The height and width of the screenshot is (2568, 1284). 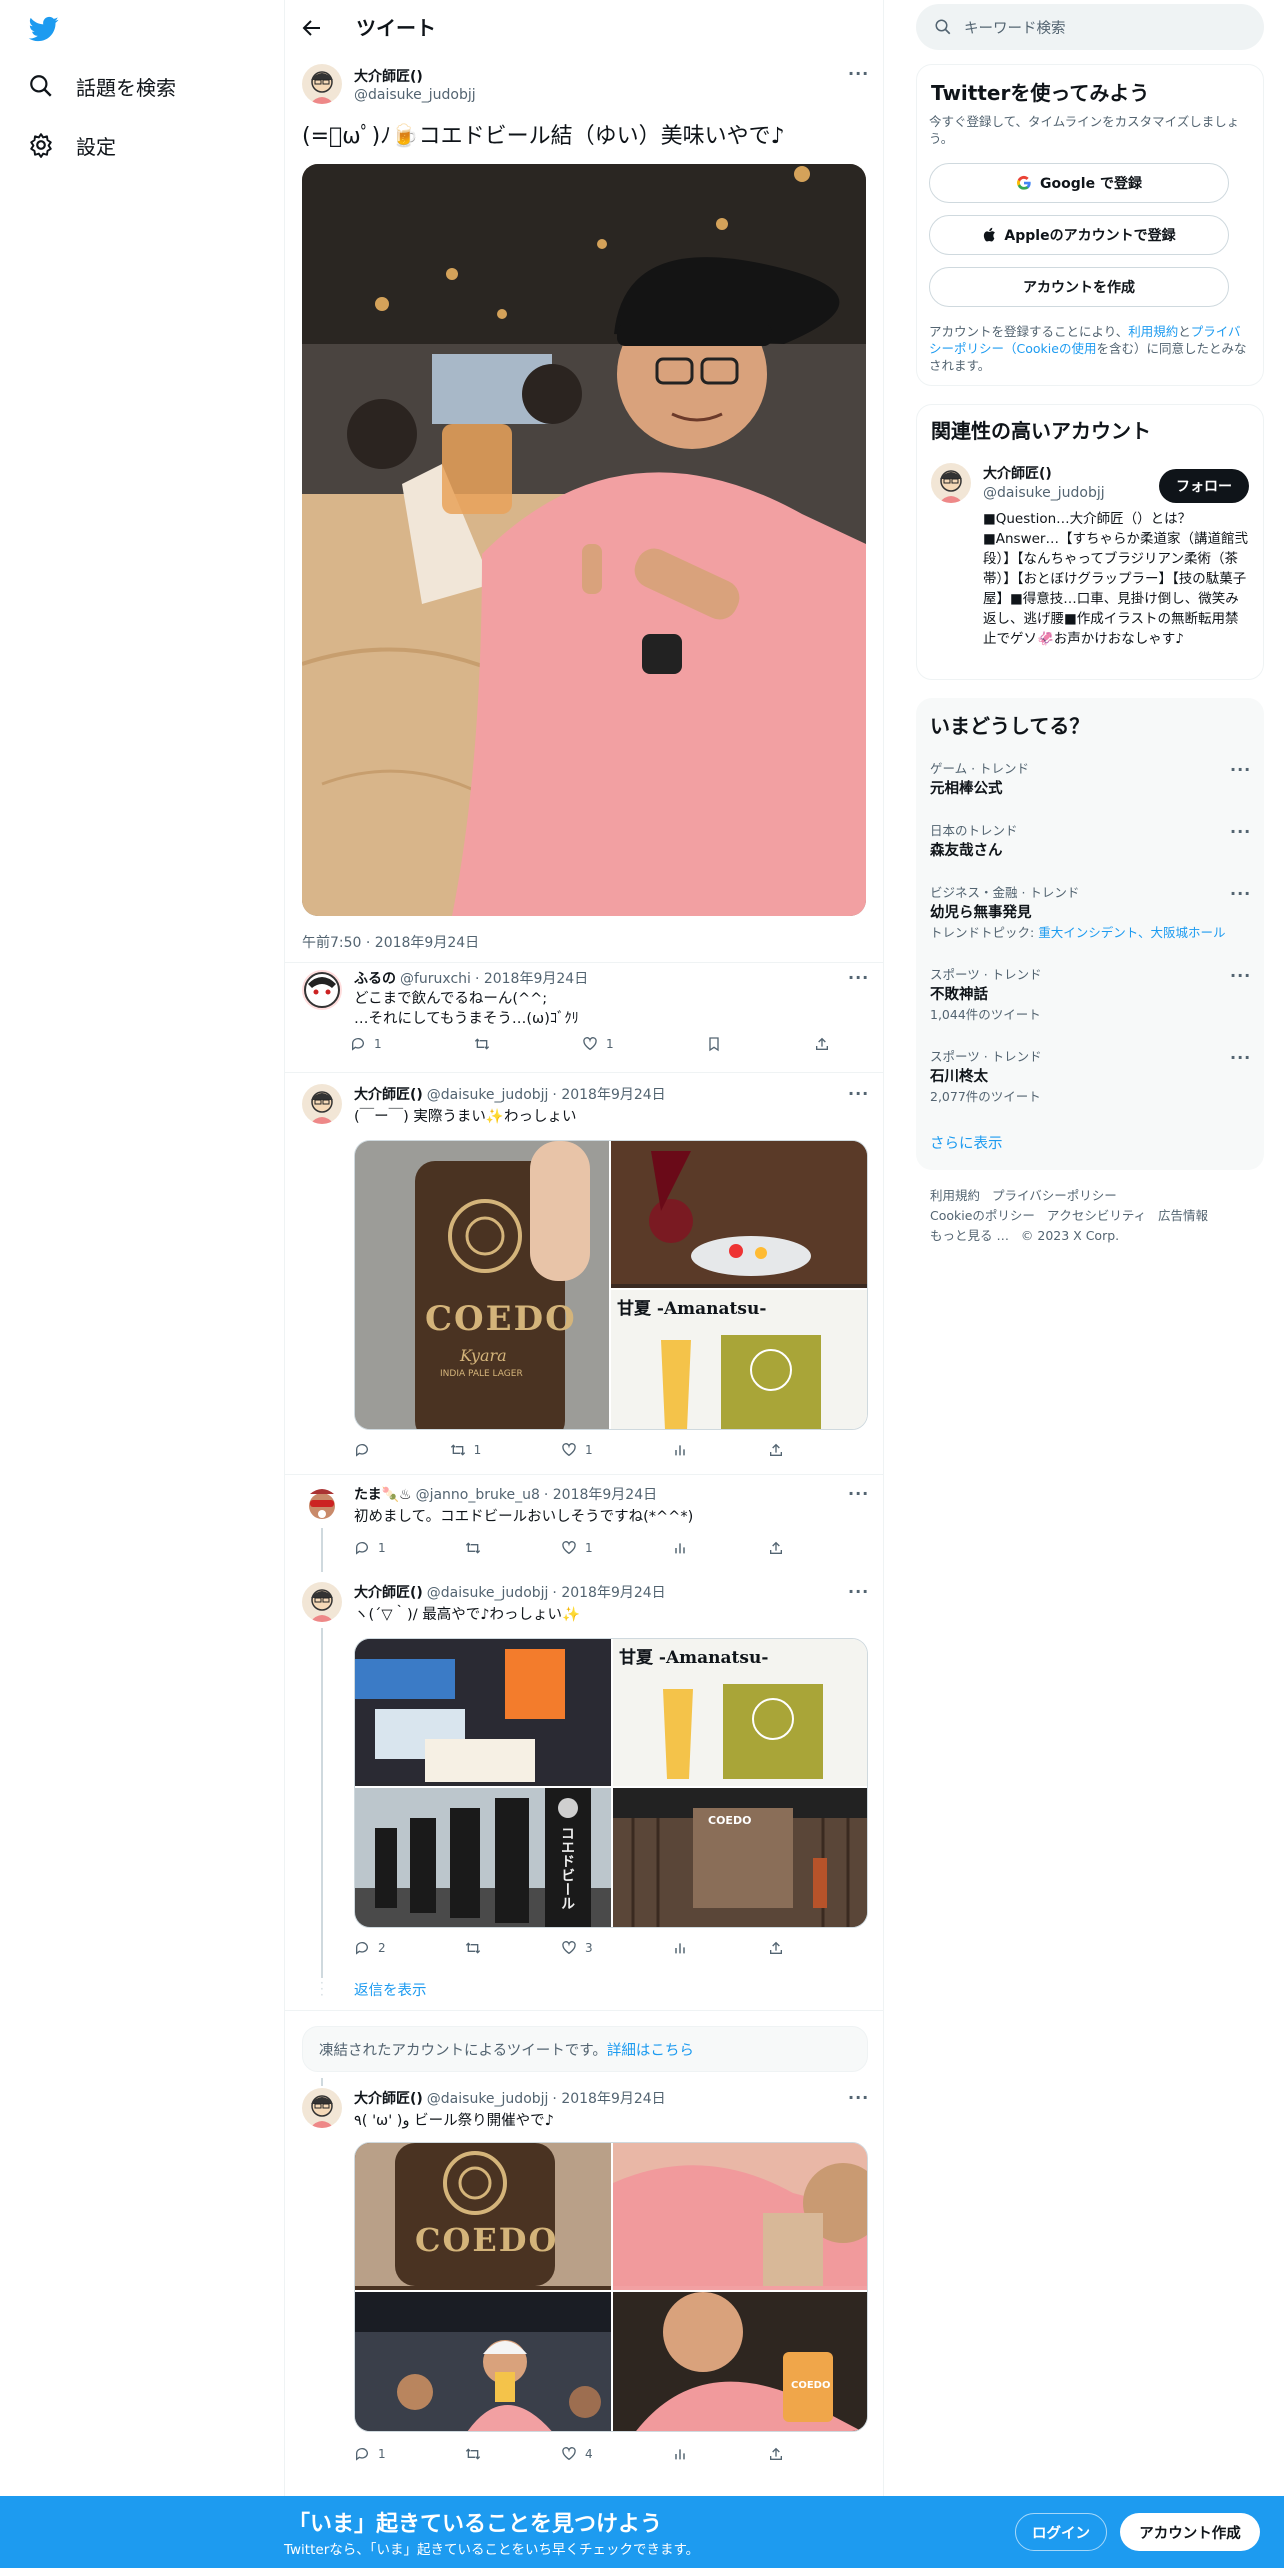 I want to click on photo-can: COEDO Kyara INDIA PALE LAGER, so click(x=482, y=1285).